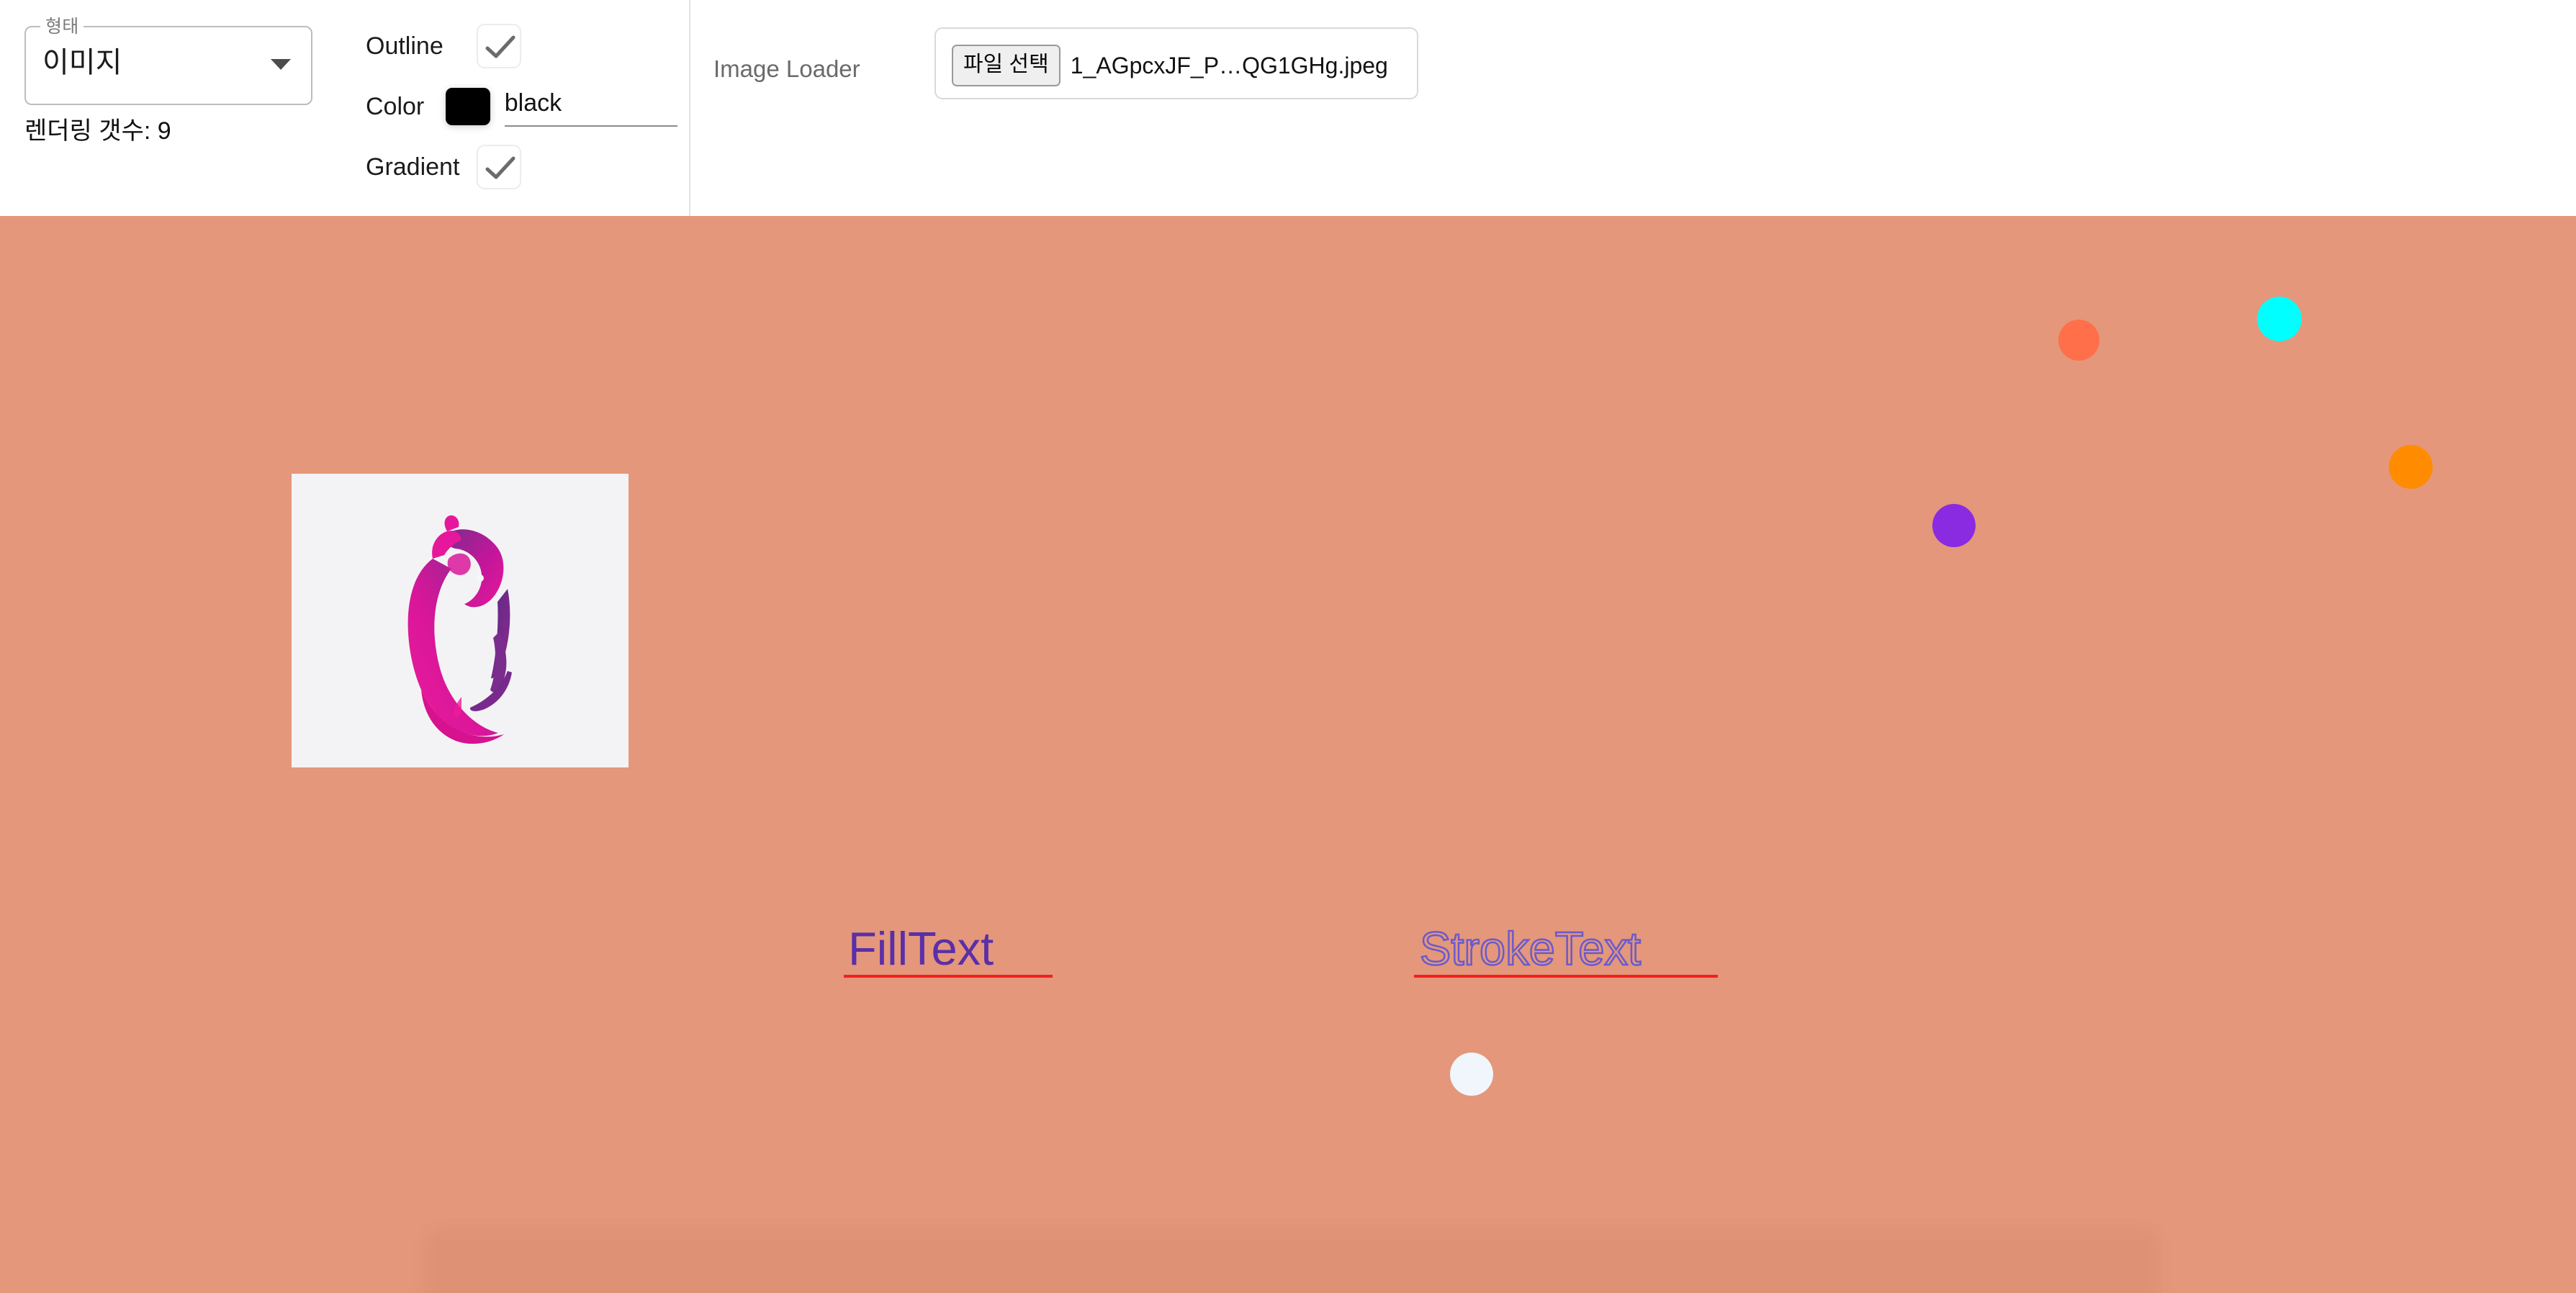 This screenshot has width=2576, height=1293. I want to click on color-row: Color black, so click(521, 106).